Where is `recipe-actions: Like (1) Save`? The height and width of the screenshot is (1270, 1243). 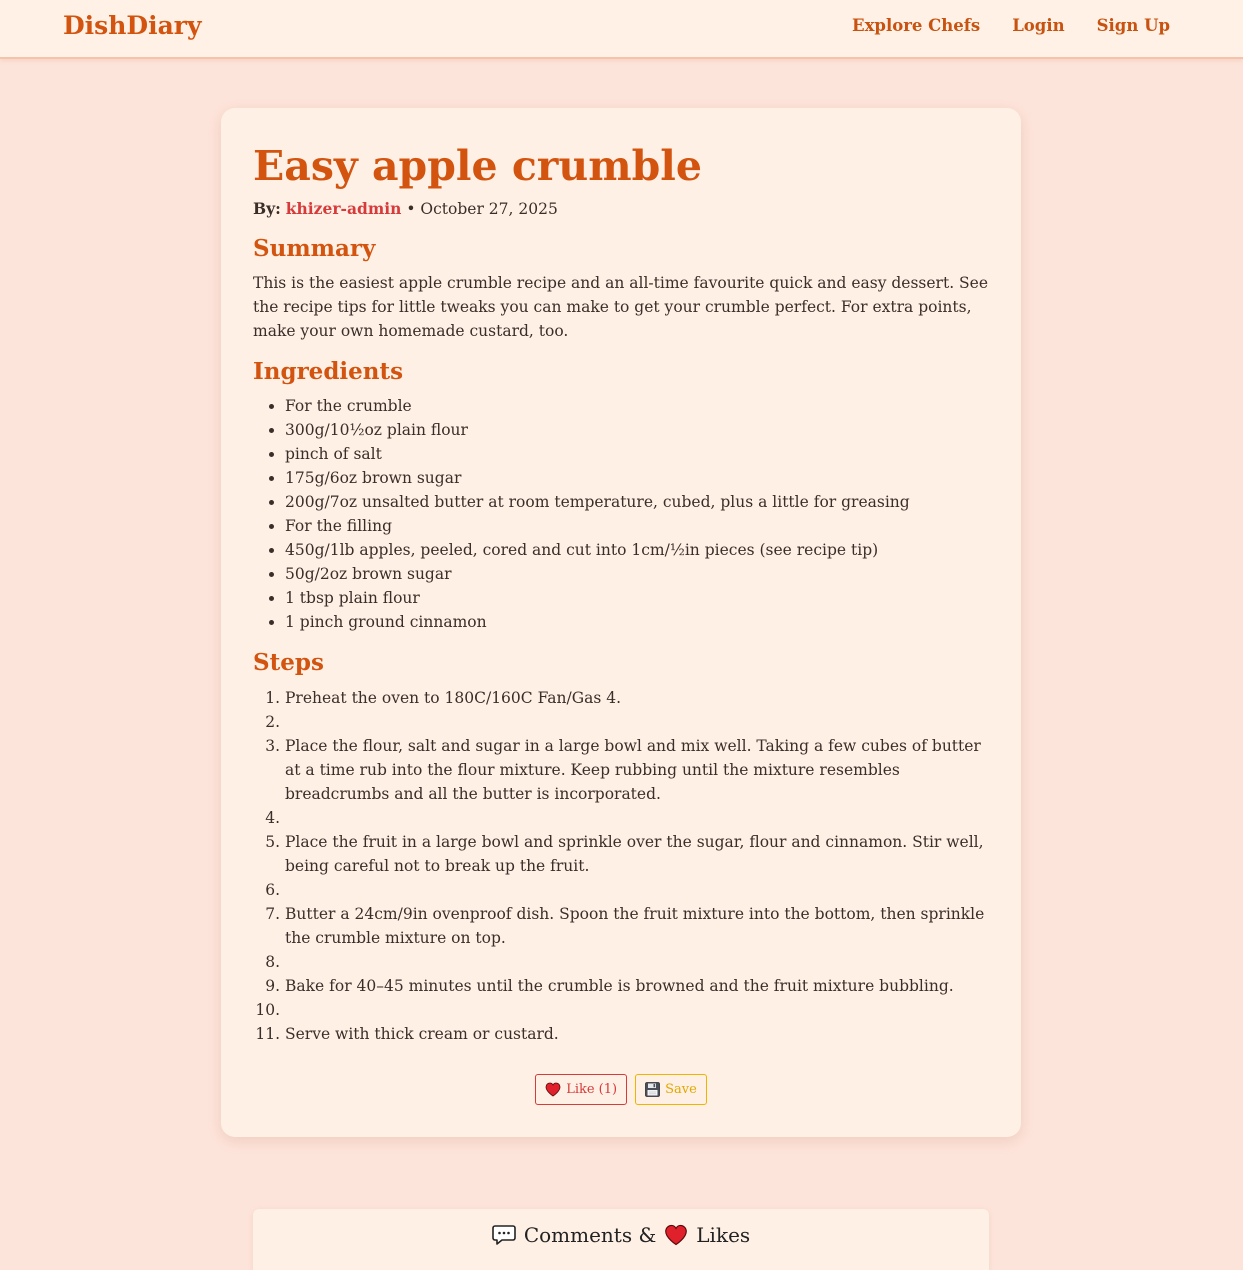 recipe-actions: Like (1) Save is located at coordinates (621, 1089).